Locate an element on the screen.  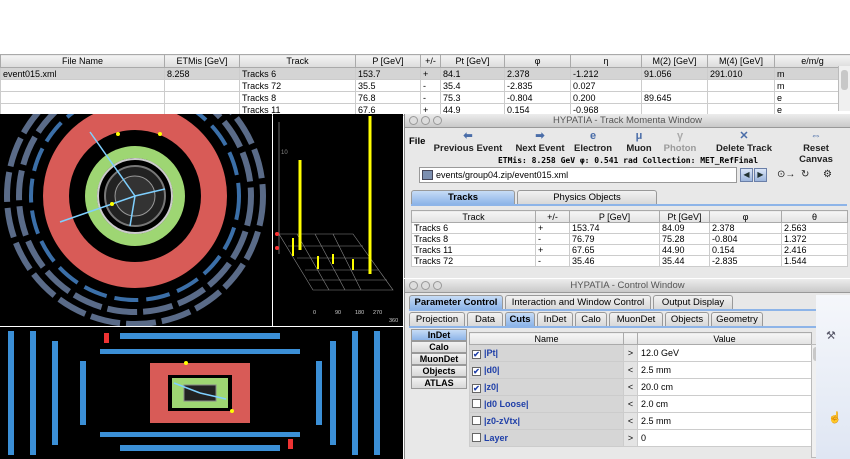
table-cell: 35.46 is located at coordinates (614, 261).